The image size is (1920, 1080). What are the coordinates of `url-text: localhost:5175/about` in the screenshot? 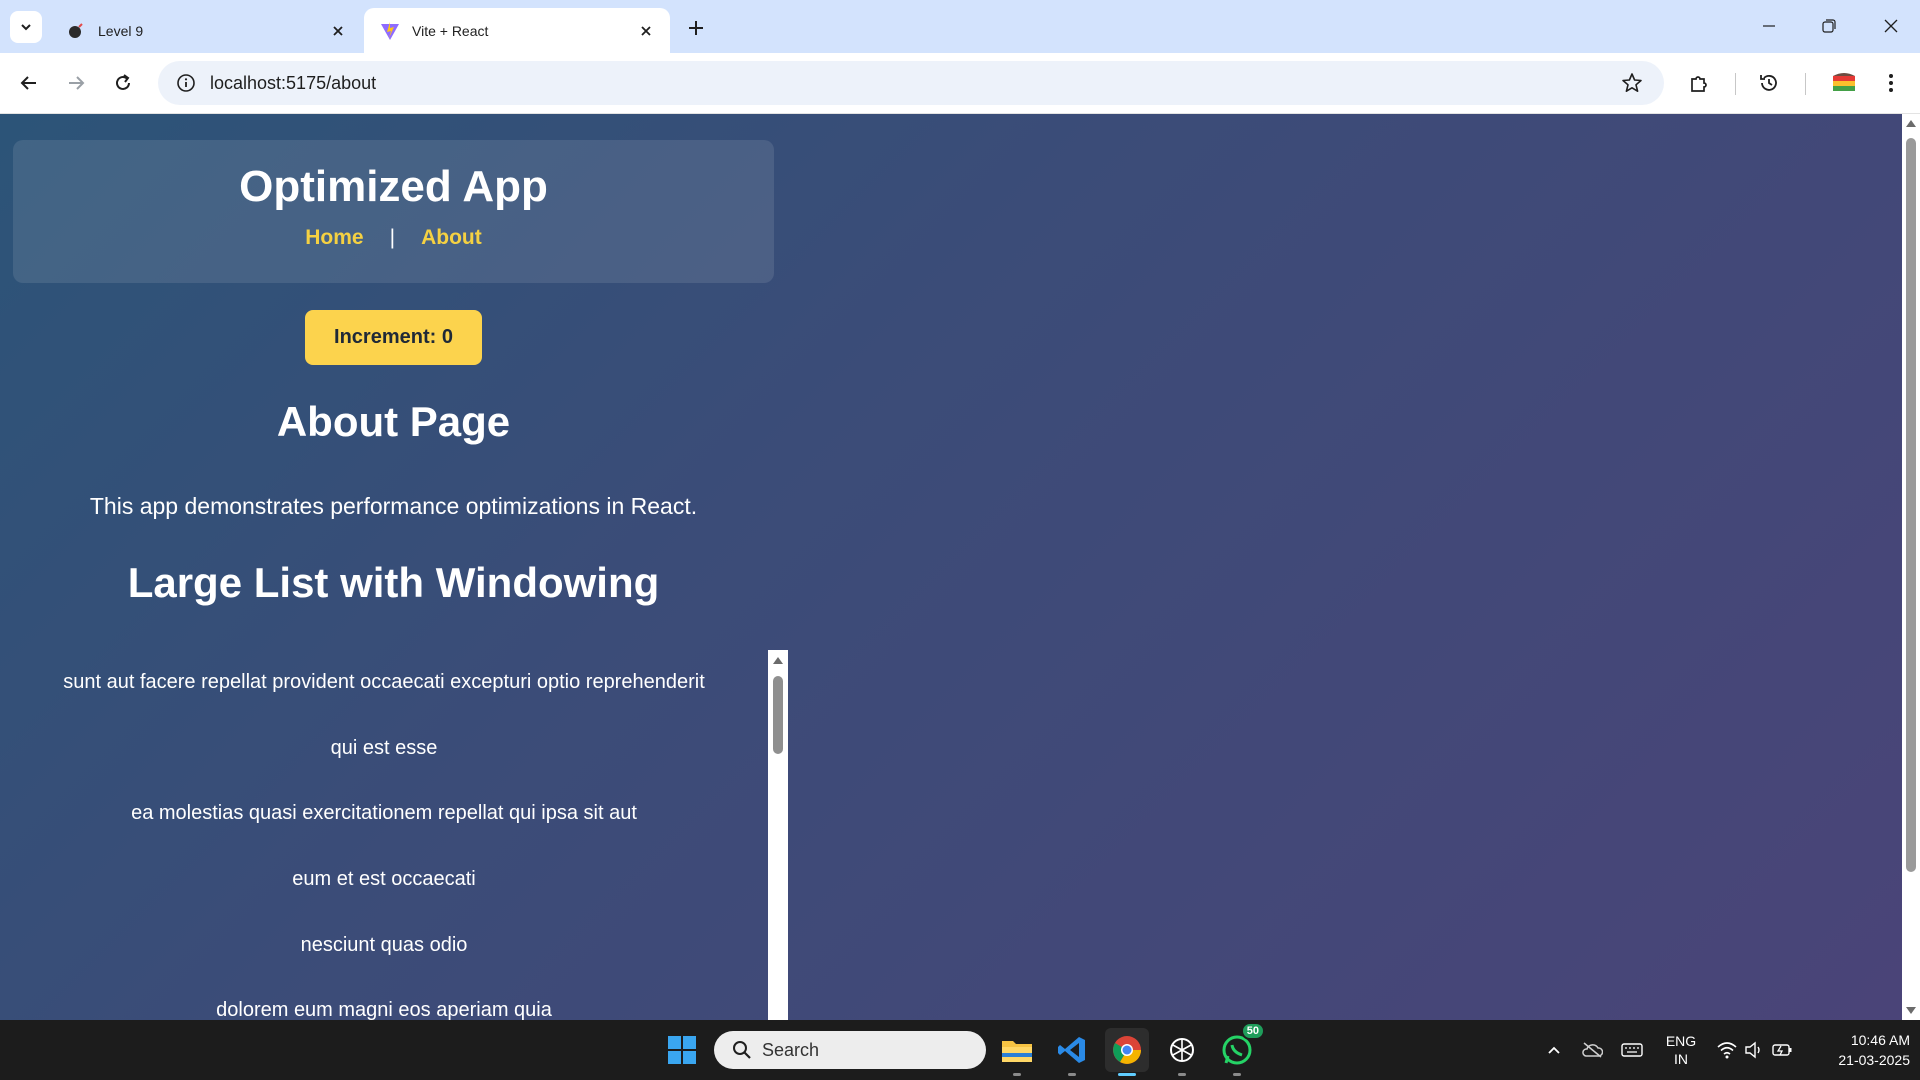 It's located at (910, 83).